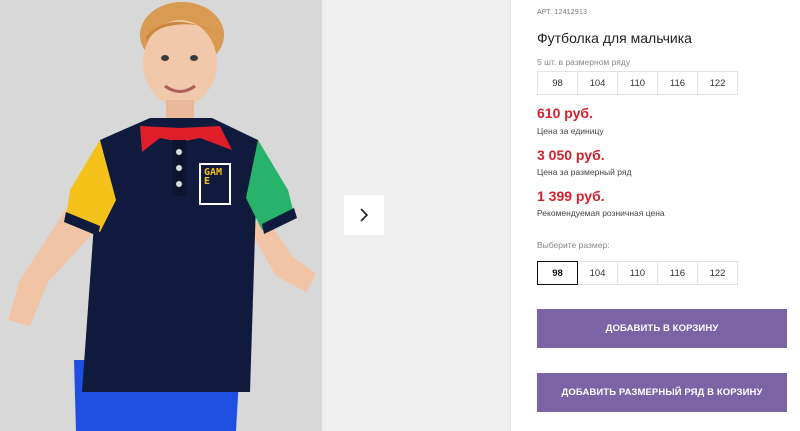 Image resolution: width=800 pixels, height=431 pixels. What do you see at coordinates (510, 215) in the screenshot?
I see `panel-divider` at bounding box center [510, 215].